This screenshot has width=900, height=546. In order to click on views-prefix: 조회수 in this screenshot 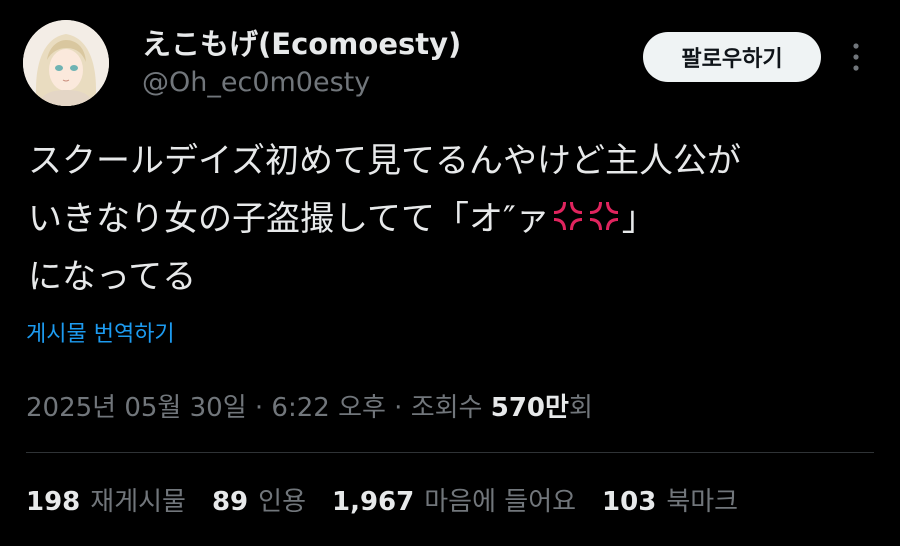, I will do `click(450, 408)`.